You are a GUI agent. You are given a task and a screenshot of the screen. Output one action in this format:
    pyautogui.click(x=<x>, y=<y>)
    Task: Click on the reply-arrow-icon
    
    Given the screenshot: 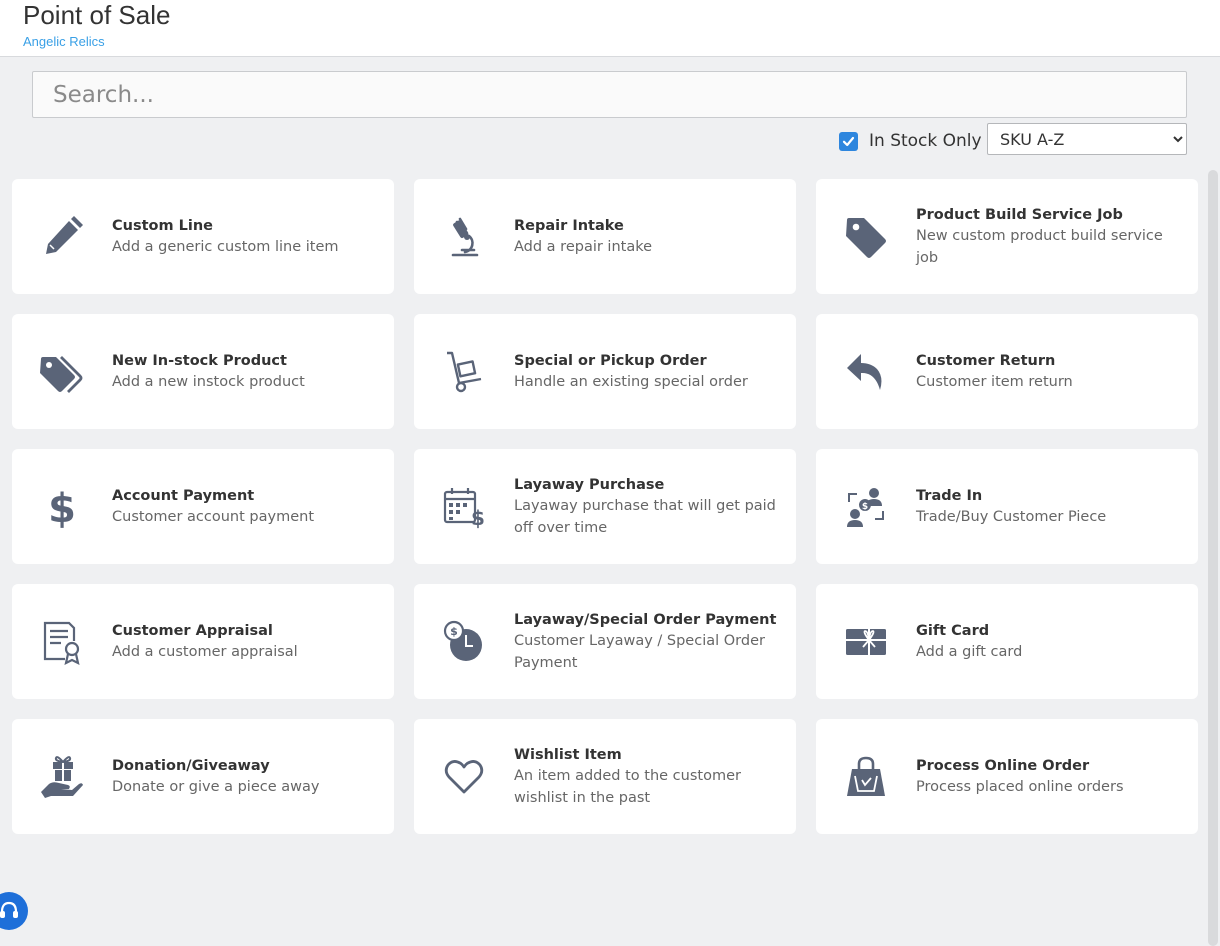 What is the action you would take?
    pyautogui.click(x=866, y=371)
    